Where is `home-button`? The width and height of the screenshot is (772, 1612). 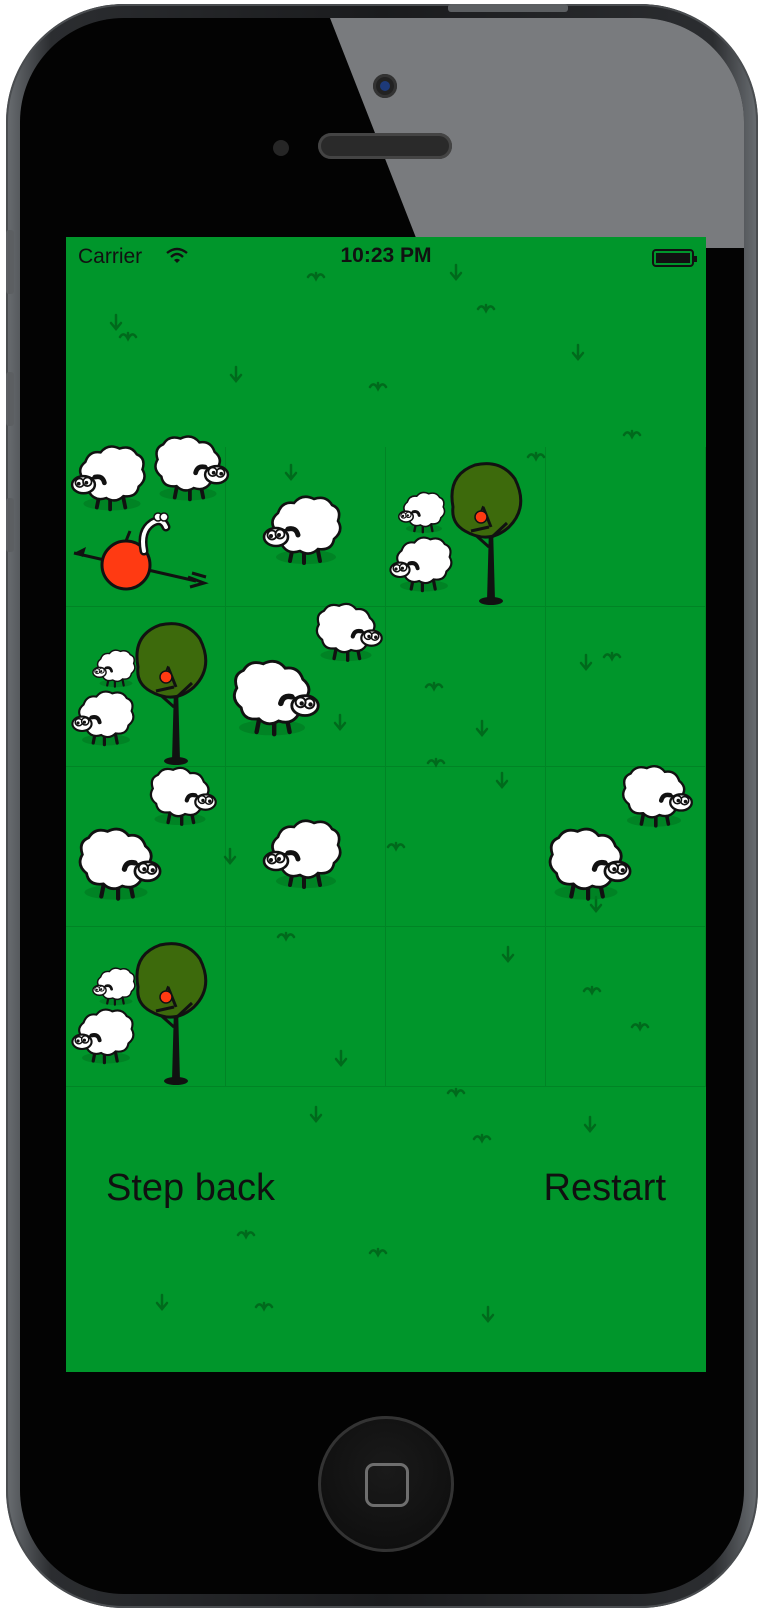 home-button is located at coordinates (386, 1484).